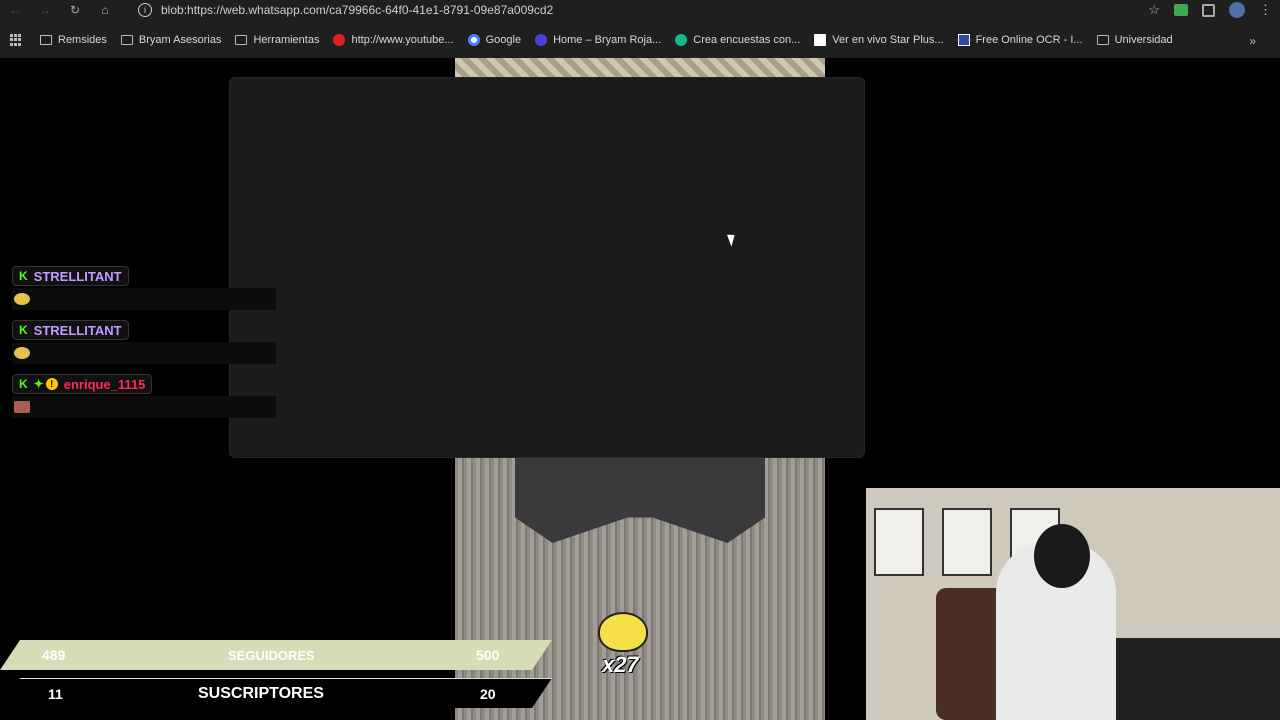 Image resolution: width=1280 pixels, height=720 pixels. I want to click on bee-emote-icon, so click(623, 632).